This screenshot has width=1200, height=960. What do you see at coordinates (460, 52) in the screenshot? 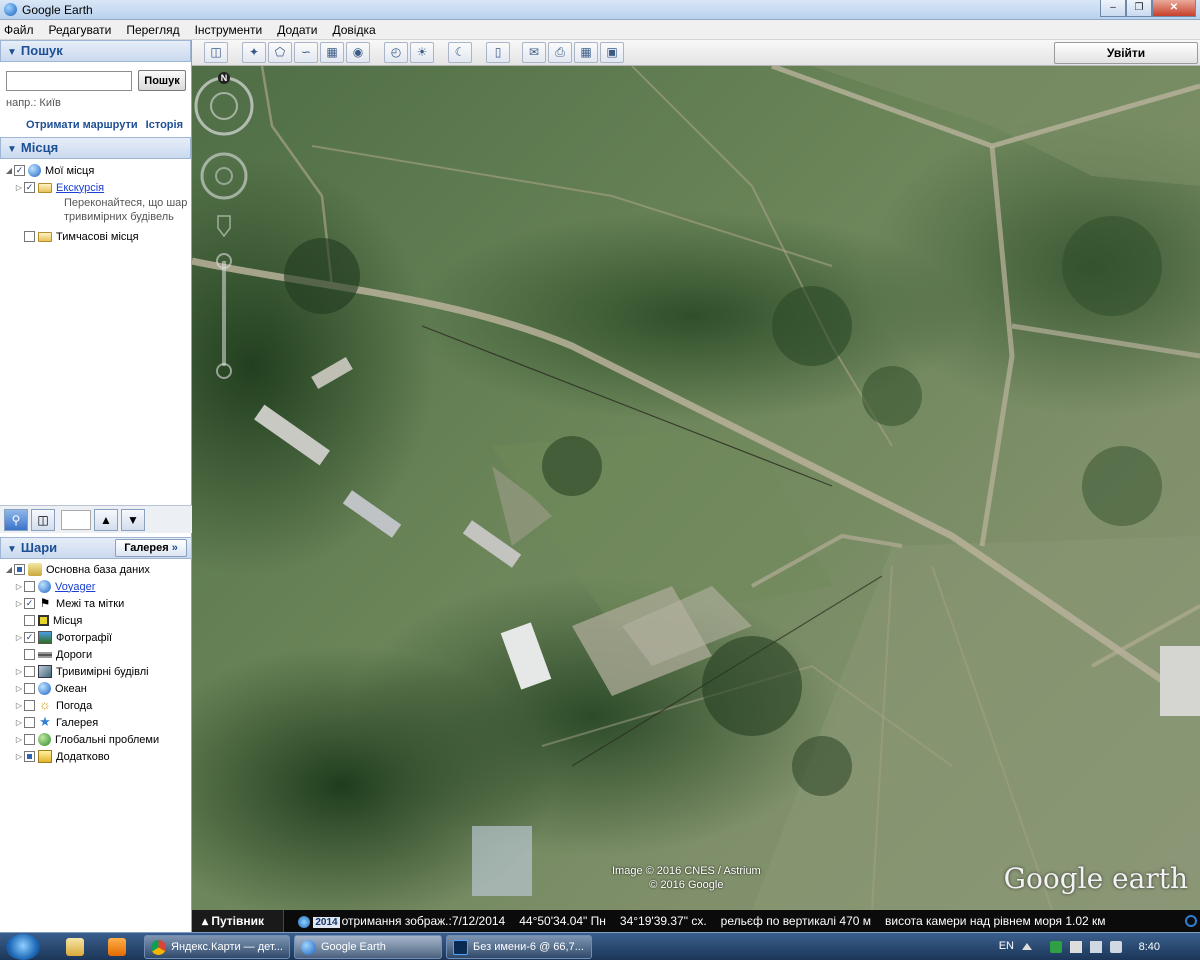
I see `planet-switch-button: ☾` at bounding box center [460, 52].